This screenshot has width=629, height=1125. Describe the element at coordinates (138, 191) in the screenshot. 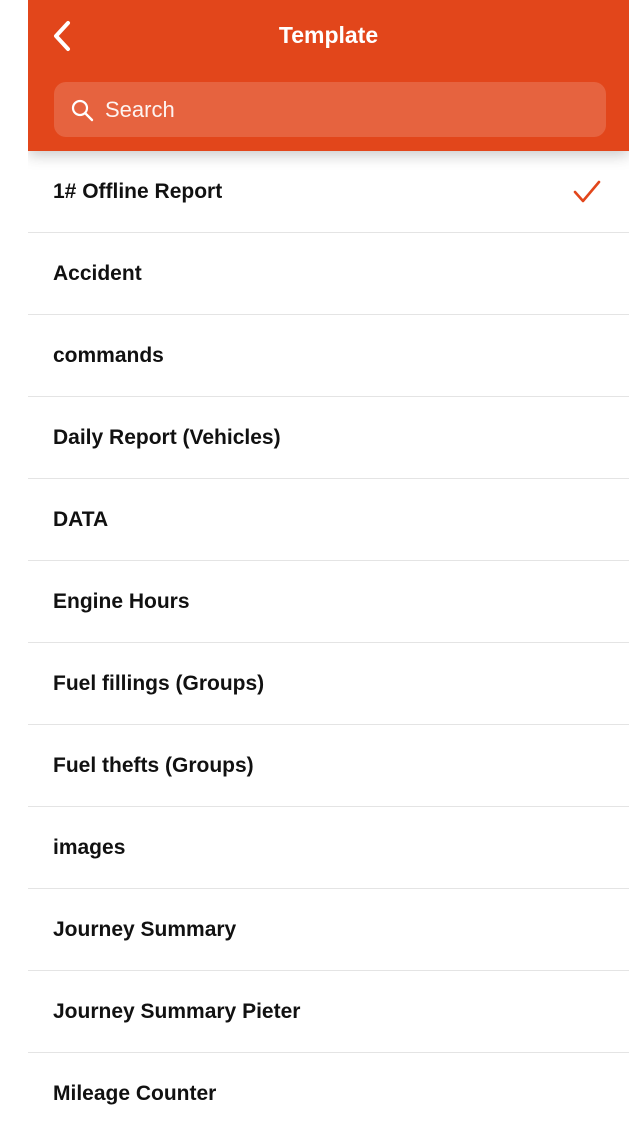

I see `template-label: 1# Offline Report` at that location.